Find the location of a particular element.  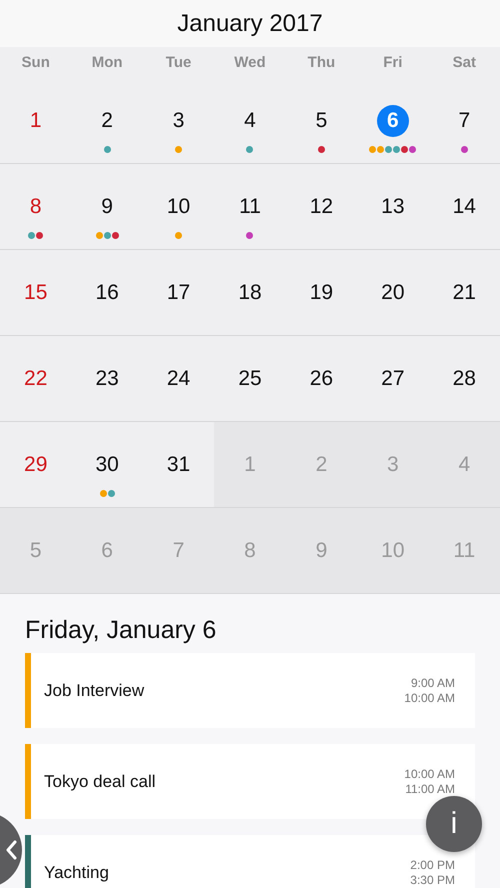

day-number: 18 is located at coordinates (250, 293).